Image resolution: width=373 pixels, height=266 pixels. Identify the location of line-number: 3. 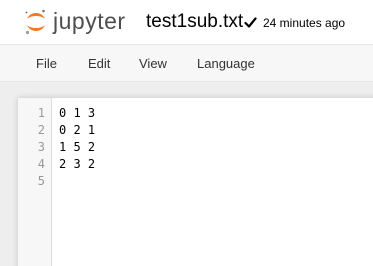
(41, 147).